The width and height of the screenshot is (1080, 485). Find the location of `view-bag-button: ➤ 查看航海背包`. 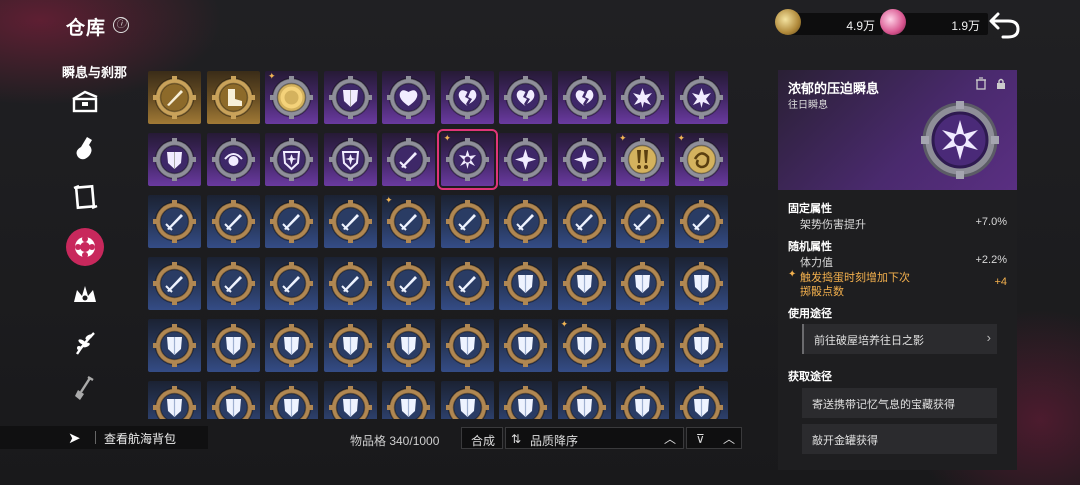

view-bag-button: ➤ 查看航海背包 is located at coordinates (104, 437).